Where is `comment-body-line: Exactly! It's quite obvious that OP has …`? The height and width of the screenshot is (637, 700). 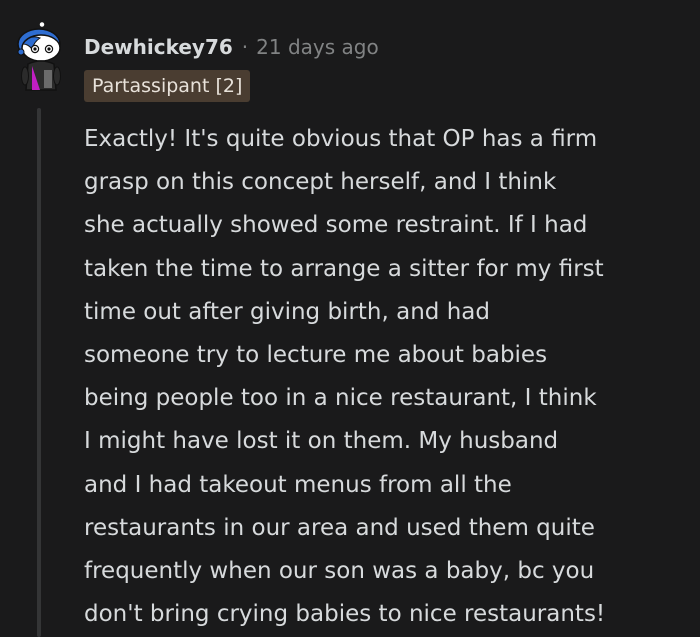 comment-body-line: Exactly! It's quite obvious that OP has … is located at coordinates (341, 139).